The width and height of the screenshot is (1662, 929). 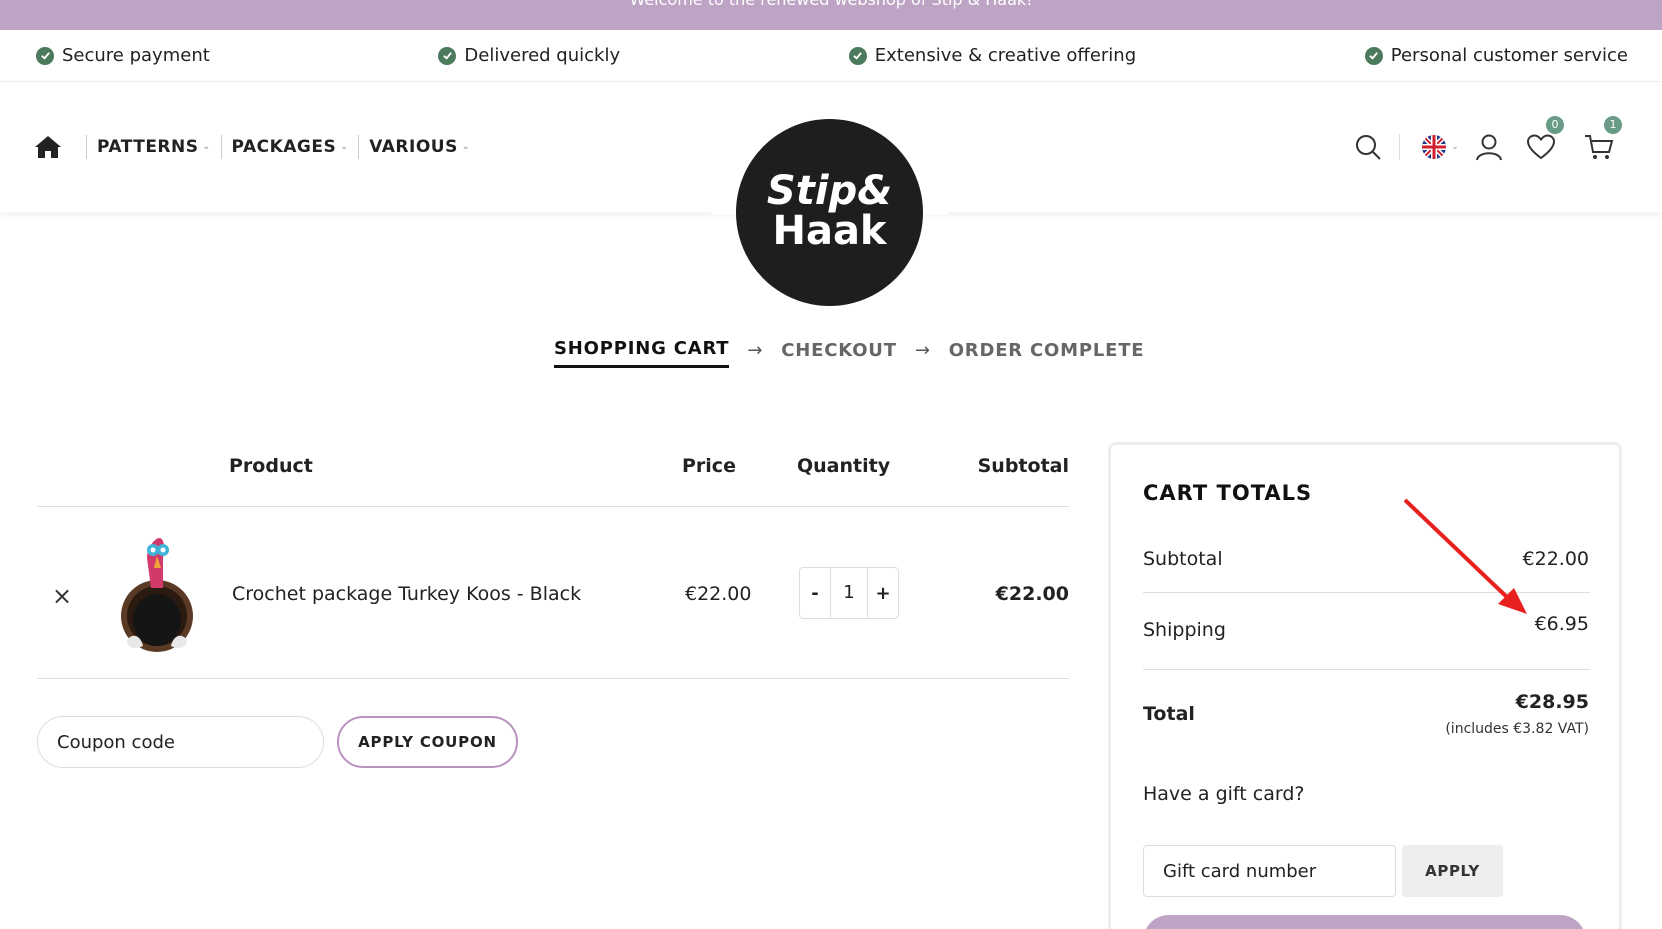 I want to click on user-icon, so click(x=1489, y=147).